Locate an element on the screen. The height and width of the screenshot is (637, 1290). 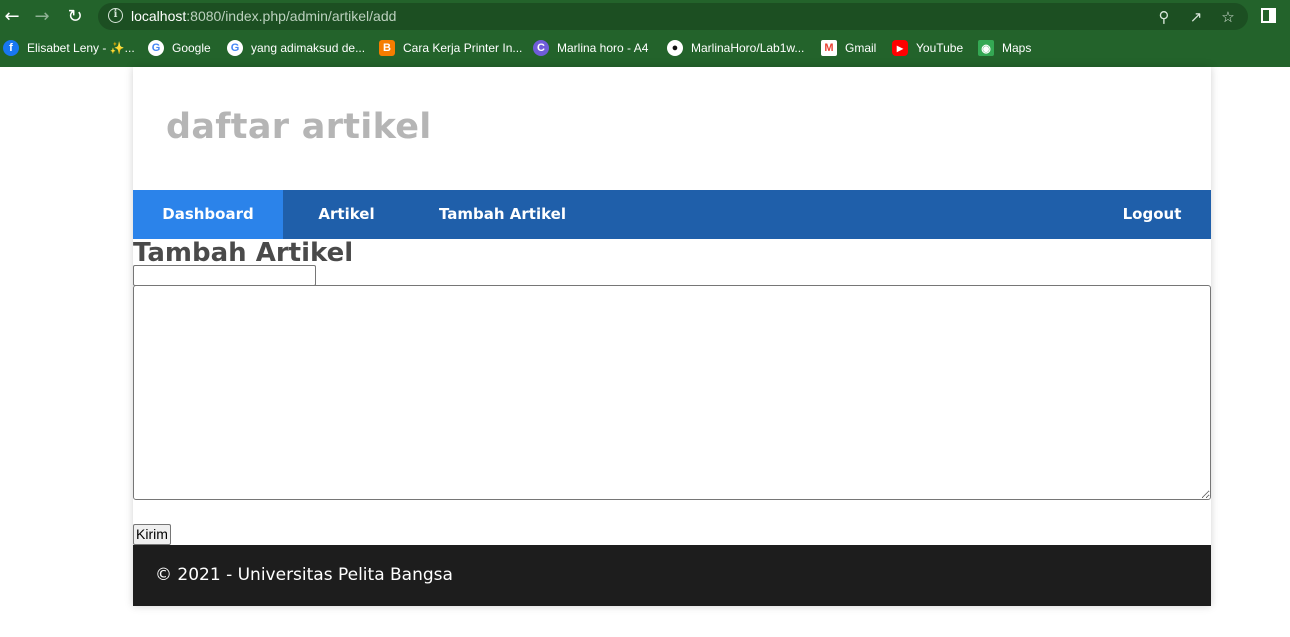
bookmark-item: ▶ YouTube is located at coordinates (927, 48).